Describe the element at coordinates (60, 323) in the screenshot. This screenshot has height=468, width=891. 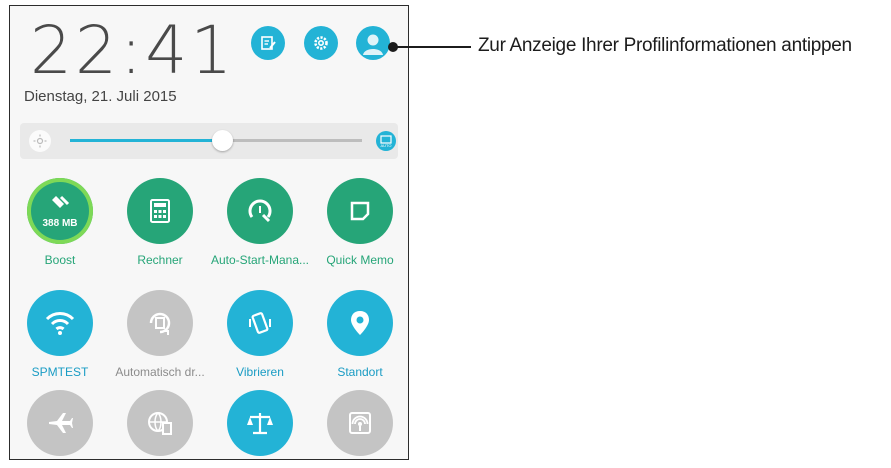
I see `wifi-icon` at that location.